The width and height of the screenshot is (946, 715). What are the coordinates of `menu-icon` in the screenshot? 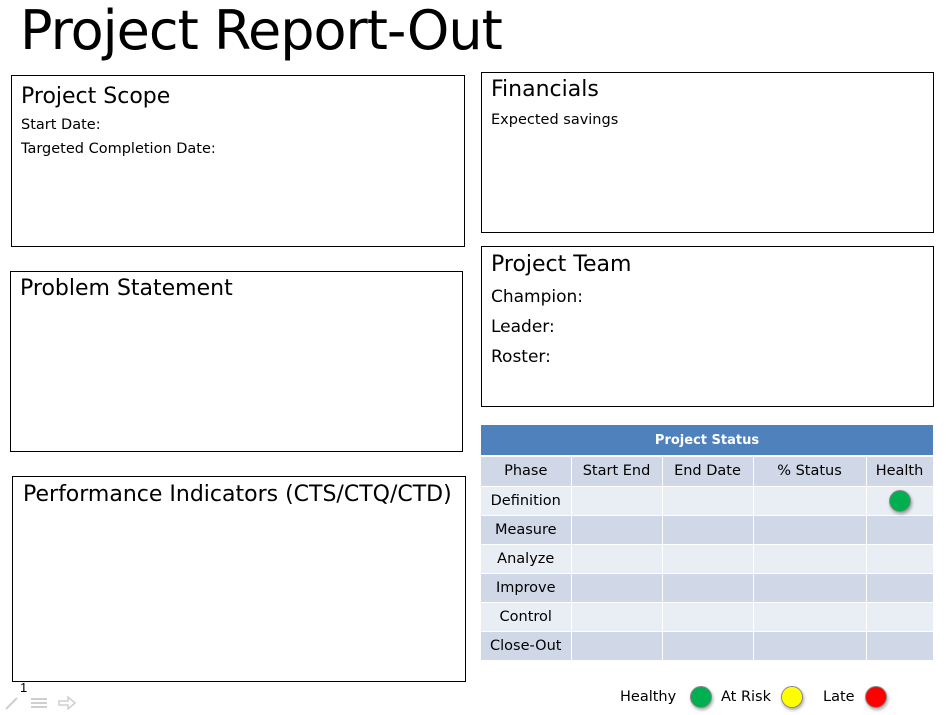 It's located at (39, 704).